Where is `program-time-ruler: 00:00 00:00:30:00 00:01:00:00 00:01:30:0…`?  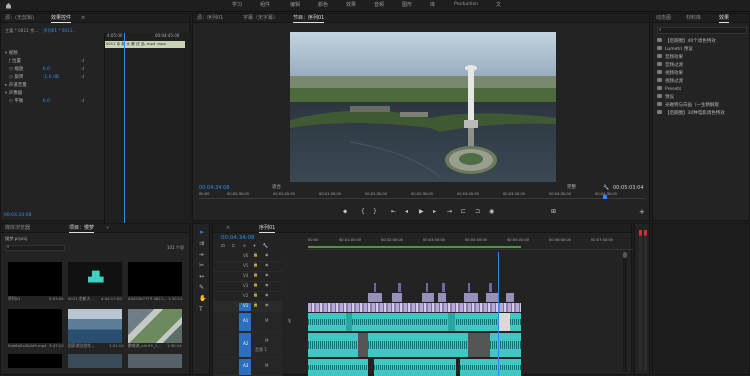
program-time-ruler: 00:00 00:00:30:00 00:01:00:00 00:01:30:0… is located at coordinates (422, 196).